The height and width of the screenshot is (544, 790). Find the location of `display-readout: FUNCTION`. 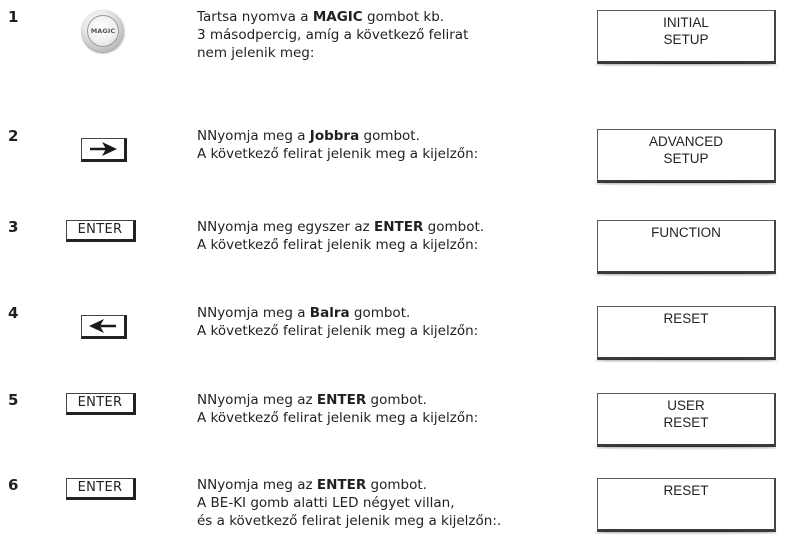

display-readout: FUNCTION is located at coordinates (686, 248).